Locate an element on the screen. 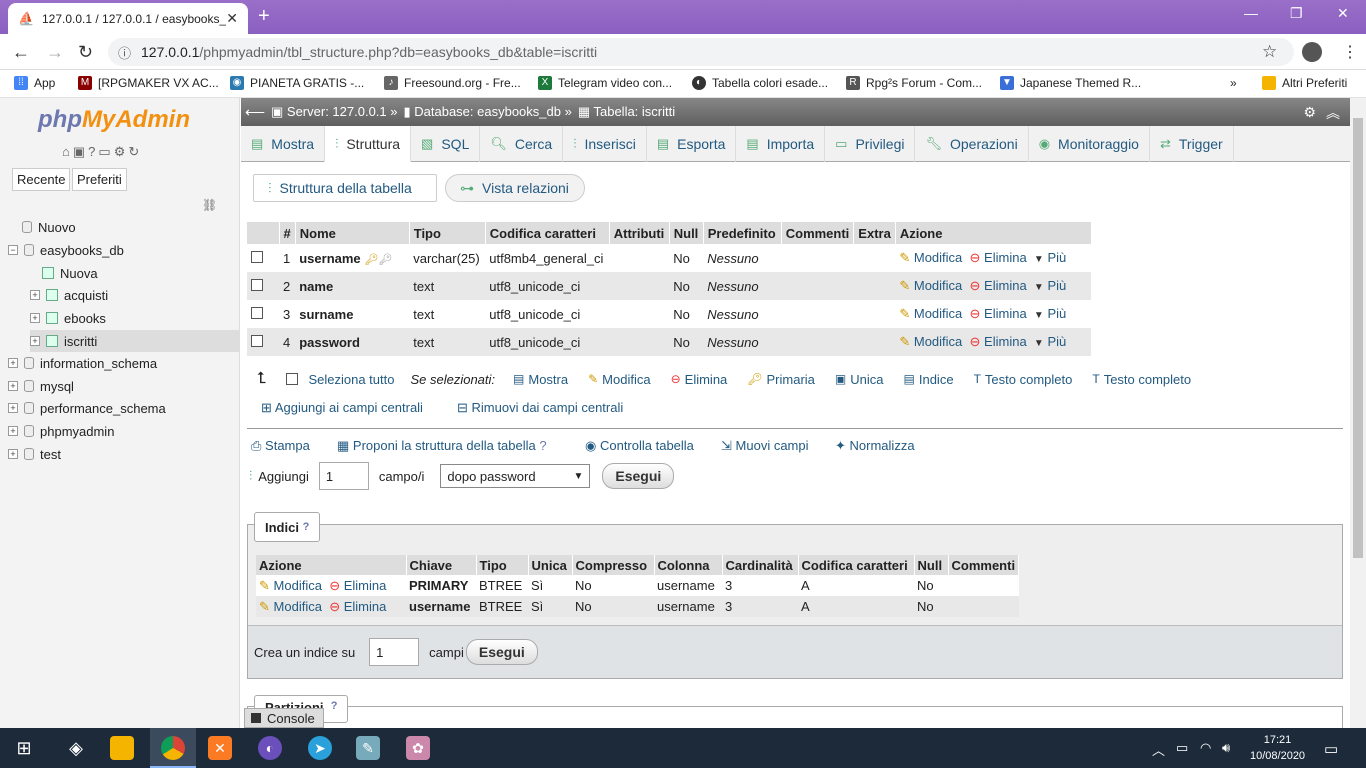 The width and height of the screenshot is (1366, 768). normalize-link: ✦ Normalizza is located at coordinates (875, 446).